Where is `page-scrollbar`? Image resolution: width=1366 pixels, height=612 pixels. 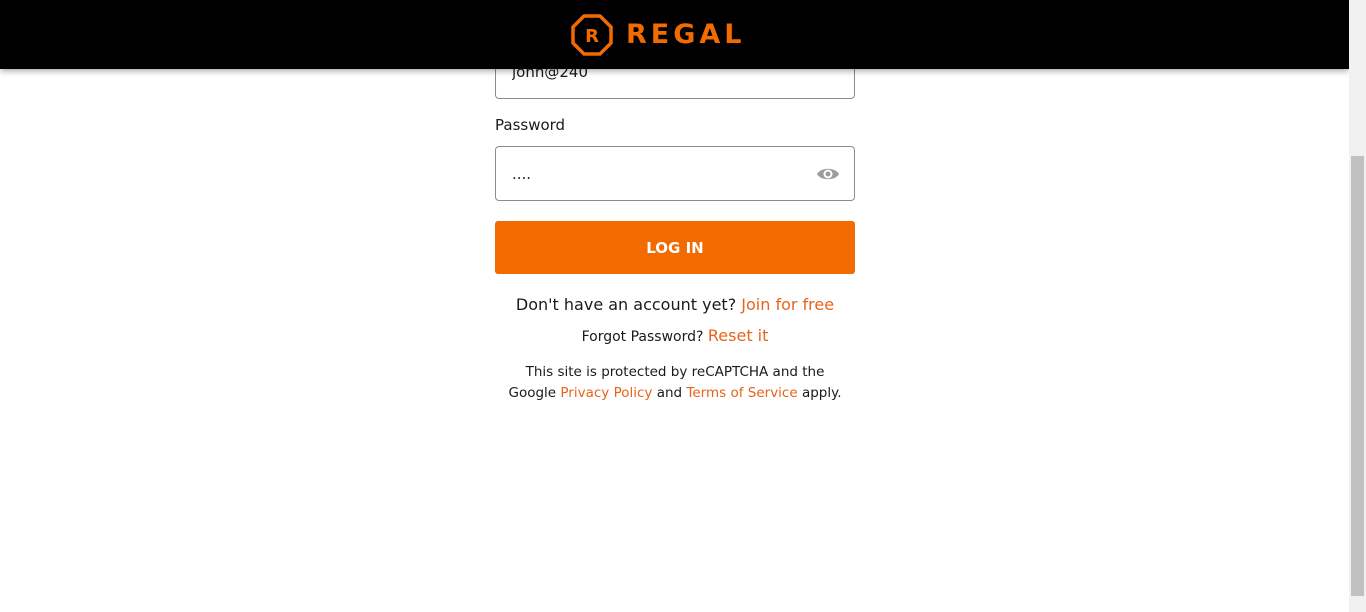
page-scrollbar is located at coordinates (1357, 306).